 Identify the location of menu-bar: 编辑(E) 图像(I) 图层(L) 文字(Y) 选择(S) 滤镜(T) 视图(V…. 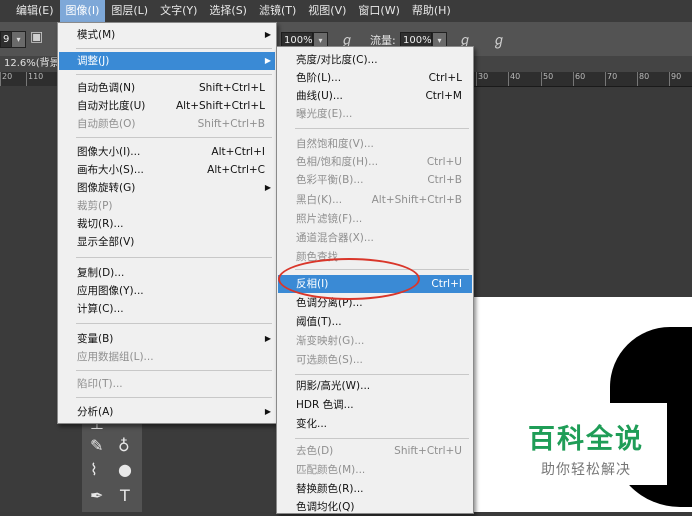
(346, 11).